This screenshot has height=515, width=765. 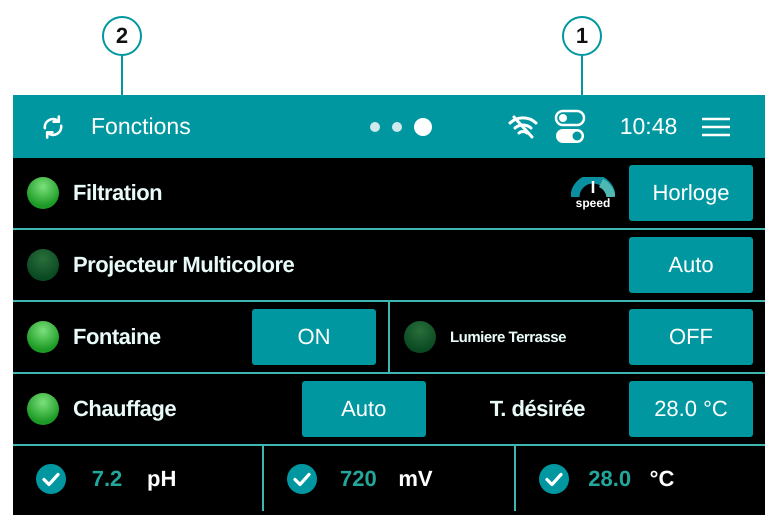 What do you see at coordinates (141, 126) in the screenshot?
I see `screen-title: Fonctions` at bounding box center [141, 126].